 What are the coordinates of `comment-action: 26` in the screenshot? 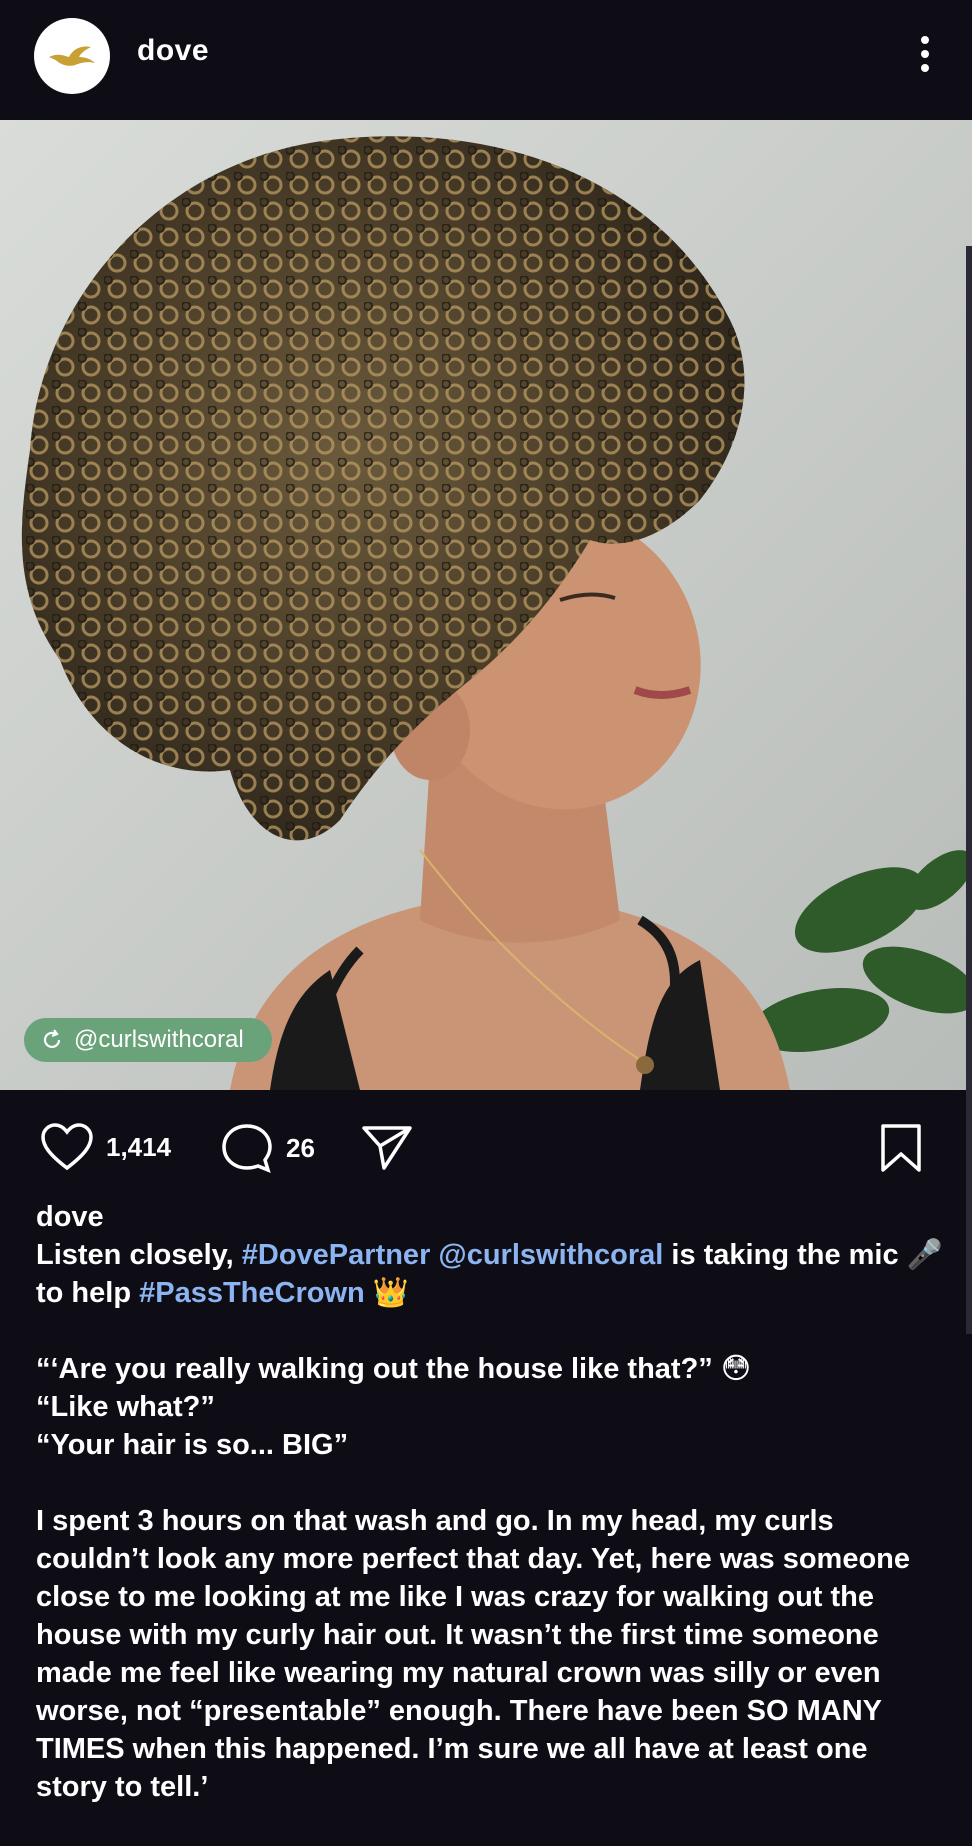 It's located at (267, 1148).